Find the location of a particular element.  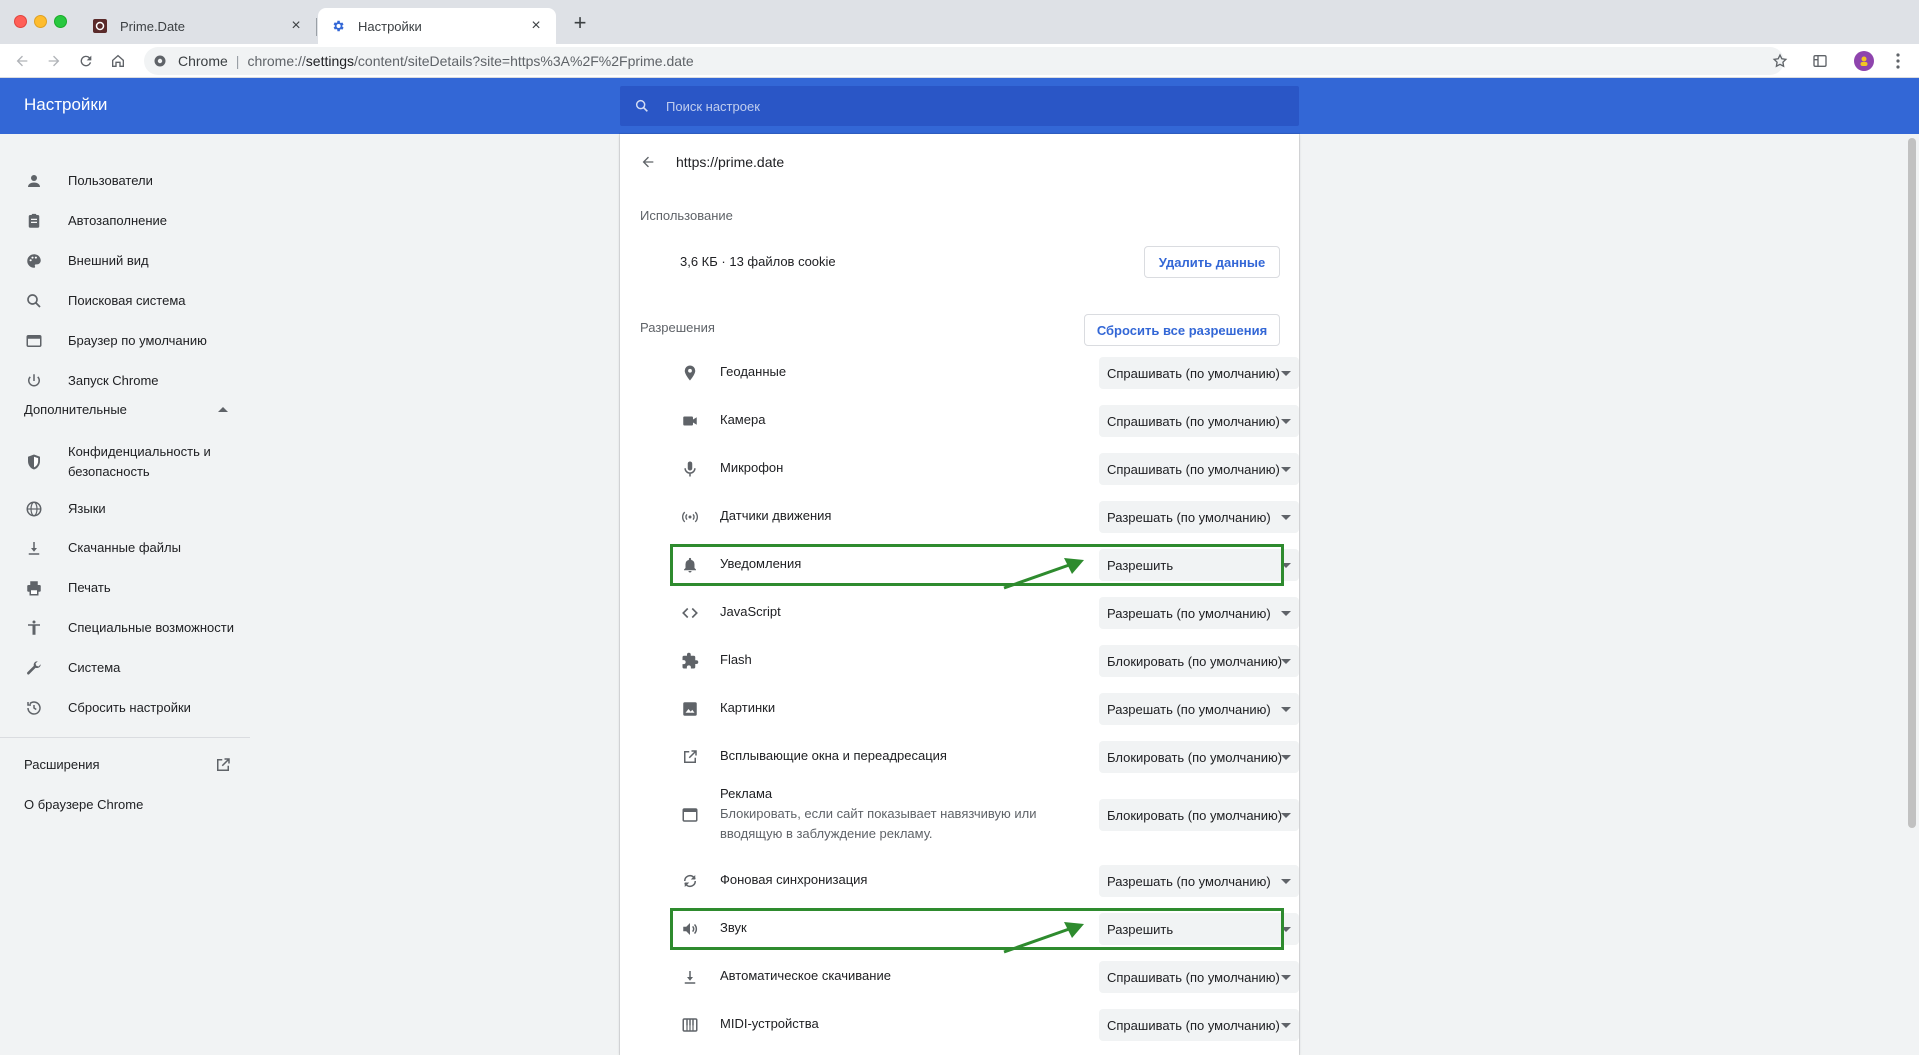

sidebar-item-label: Поисковая система is located at coordinates (127, 300).